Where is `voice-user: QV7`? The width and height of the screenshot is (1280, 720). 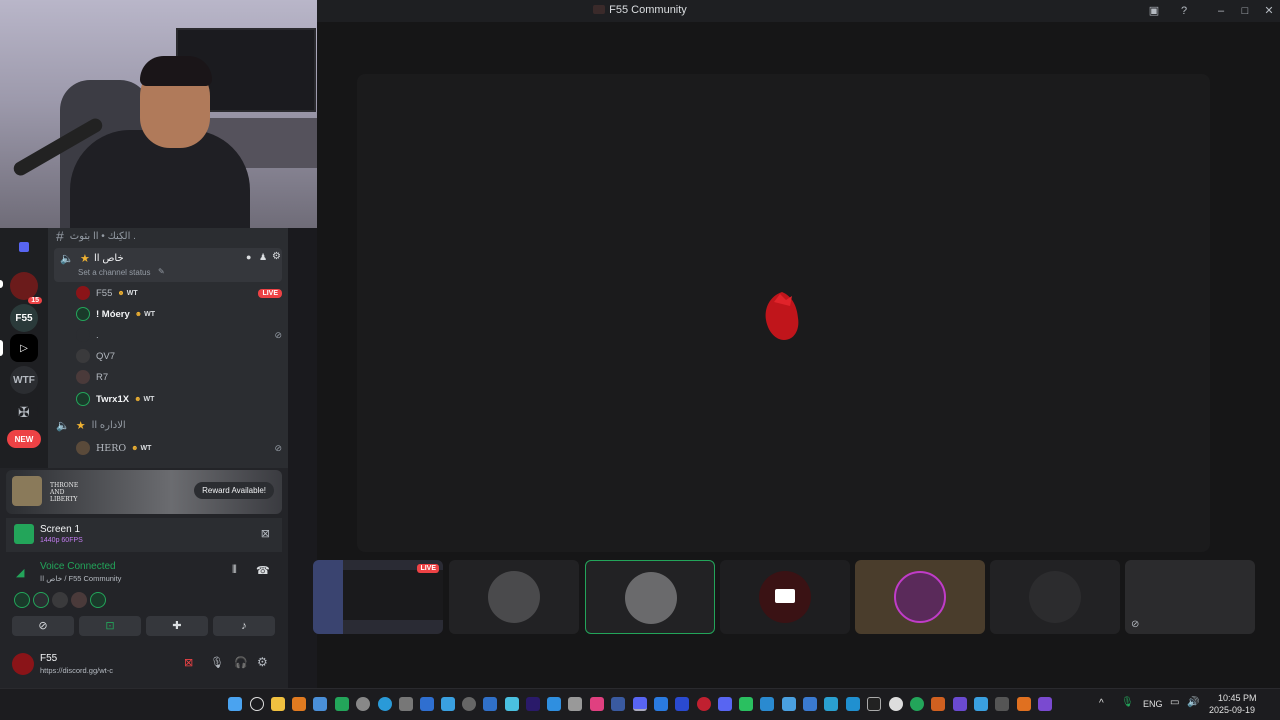 voice-user: QV7 is located at coordinates (179, 356).